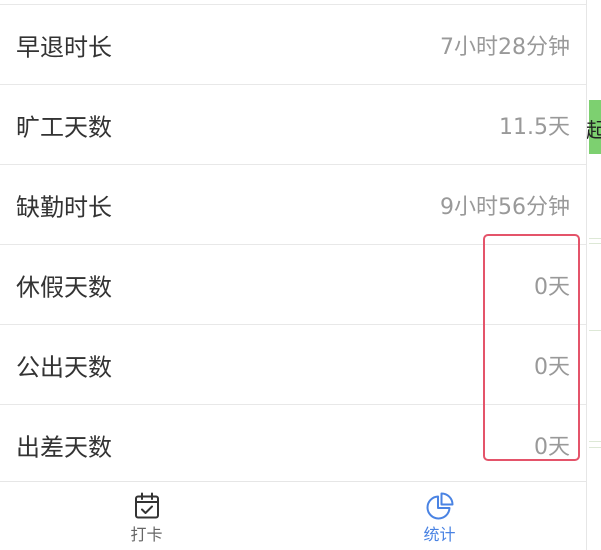 This screenshot has width=601, height=550. What do you see at coordinates (505, 207) in the screenshot?
I see `stat-value: 9小时56分钟` at bounding box center [505, 207].